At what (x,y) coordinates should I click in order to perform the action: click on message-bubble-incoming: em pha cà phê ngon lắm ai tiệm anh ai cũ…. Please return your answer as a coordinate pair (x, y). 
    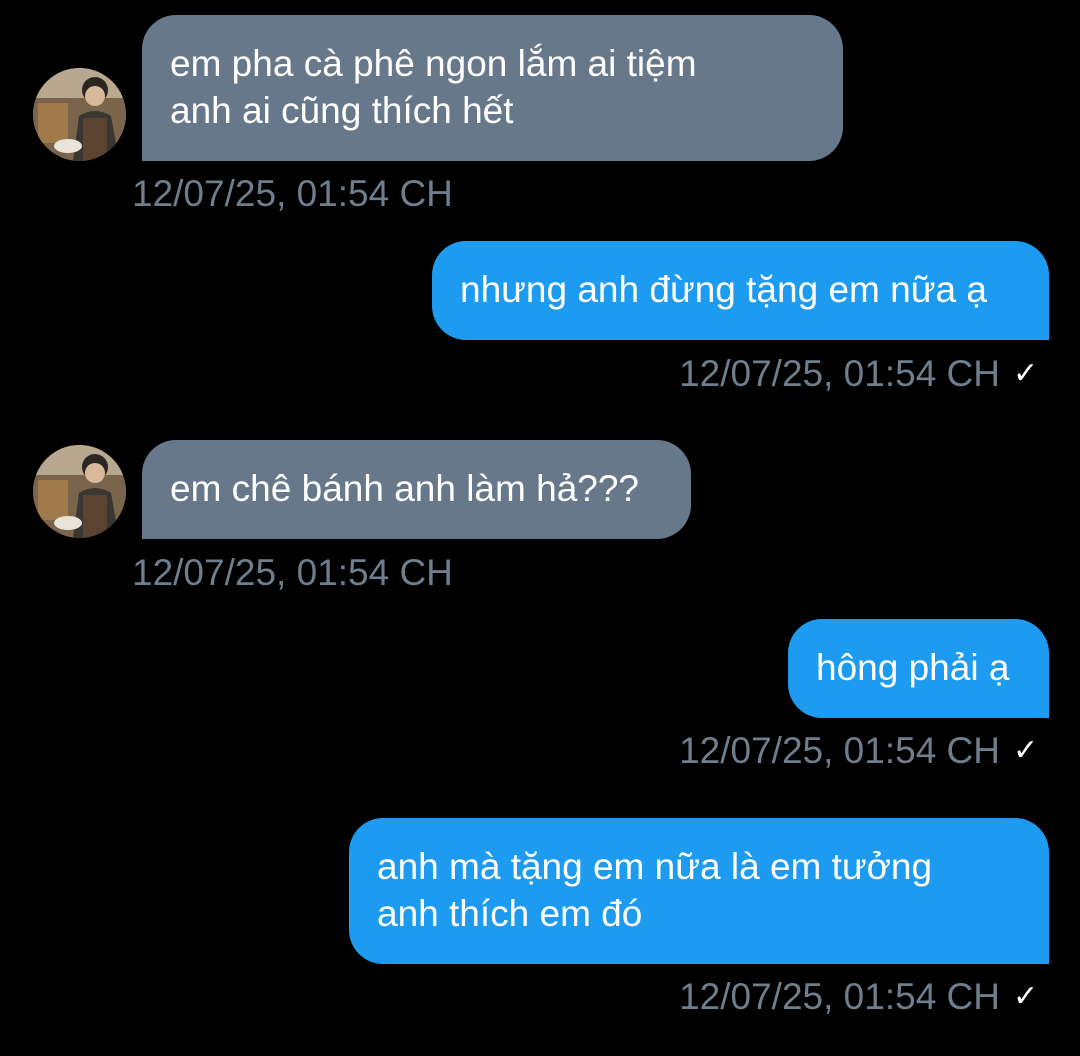
    Looking at the image, I should click on (492, 88).